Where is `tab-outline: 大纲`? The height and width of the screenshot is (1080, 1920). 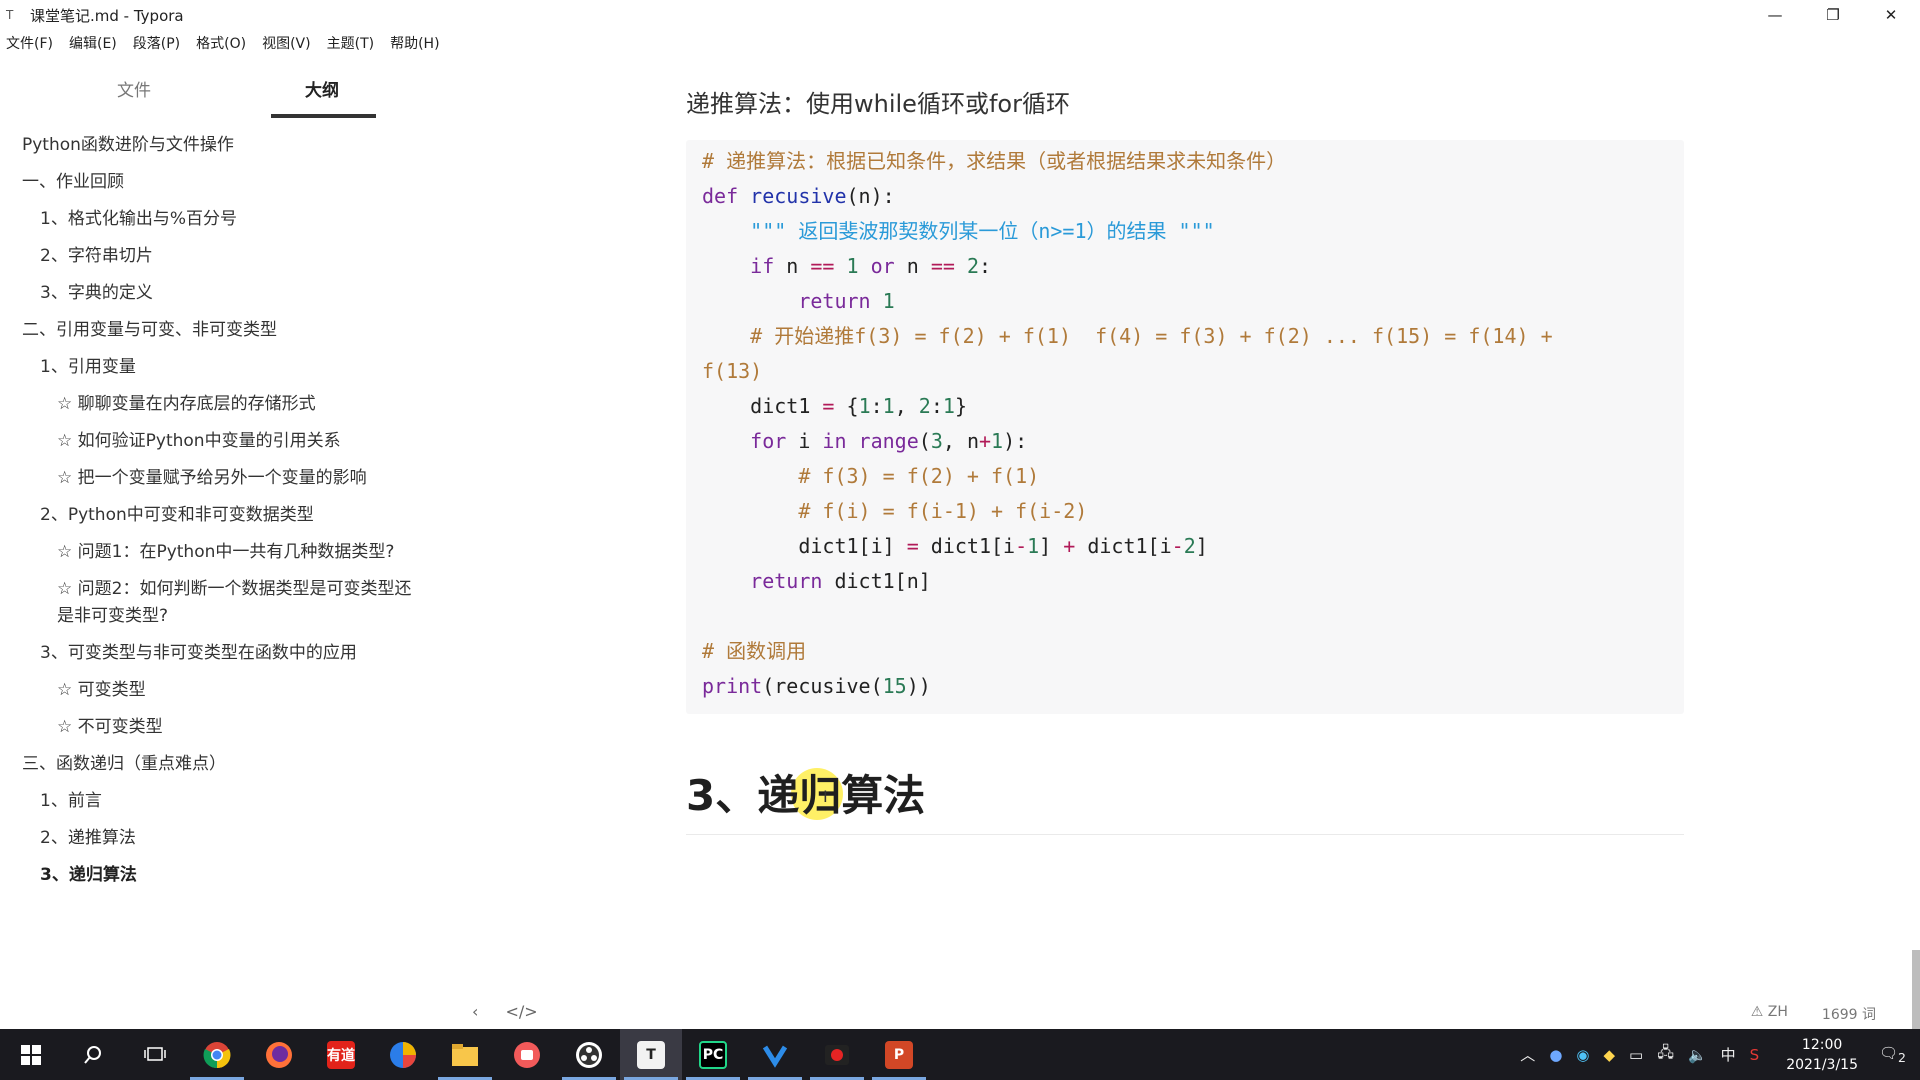
tab-outline: 大纲 is located at coordinates (322, 88).